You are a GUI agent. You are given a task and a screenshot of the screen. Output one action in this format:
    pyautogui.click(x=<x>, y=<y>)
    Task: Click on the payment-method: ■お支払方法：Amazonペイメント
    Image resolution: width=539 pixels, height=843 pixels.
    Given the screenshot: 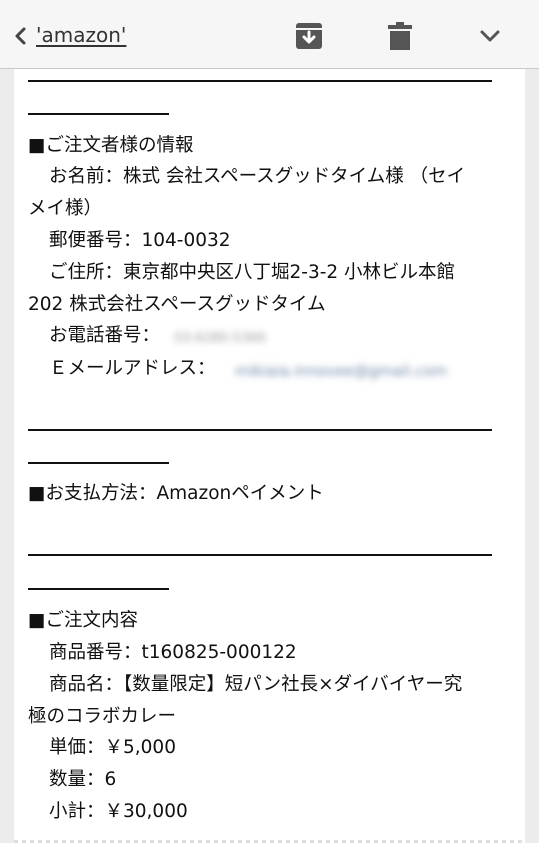 What is the action you would take?
    pyautogui.click(x=176, y=493)
    